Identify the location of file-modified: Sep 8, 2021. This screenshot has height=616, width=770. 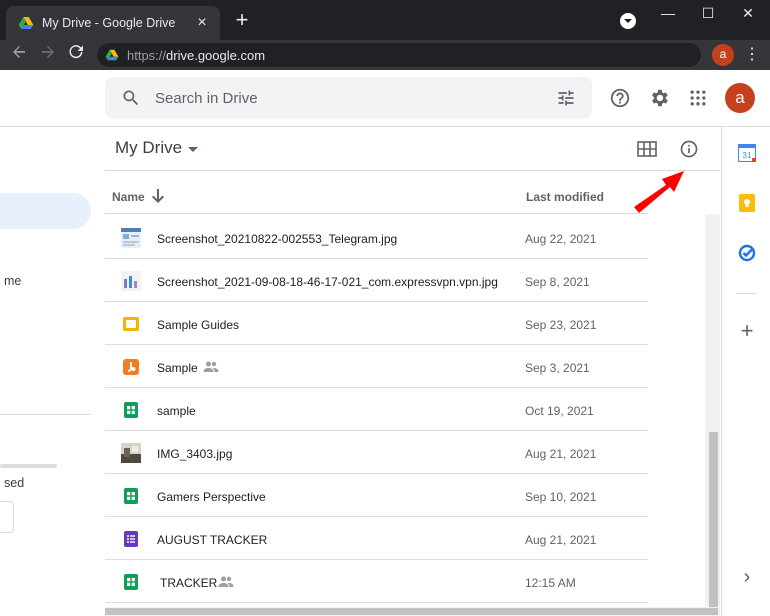
(557, 282).